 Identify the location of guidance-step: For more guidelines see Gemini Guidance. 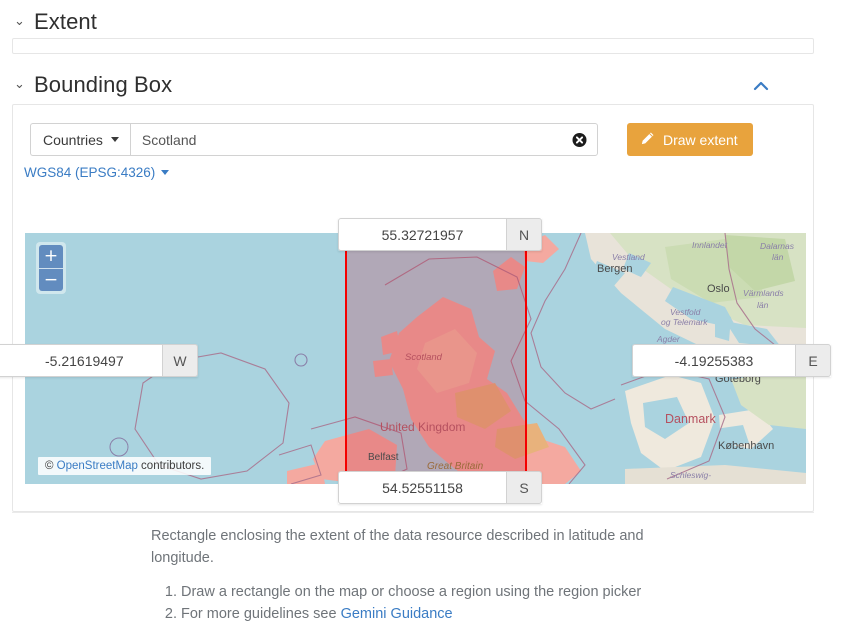
(421, 612).